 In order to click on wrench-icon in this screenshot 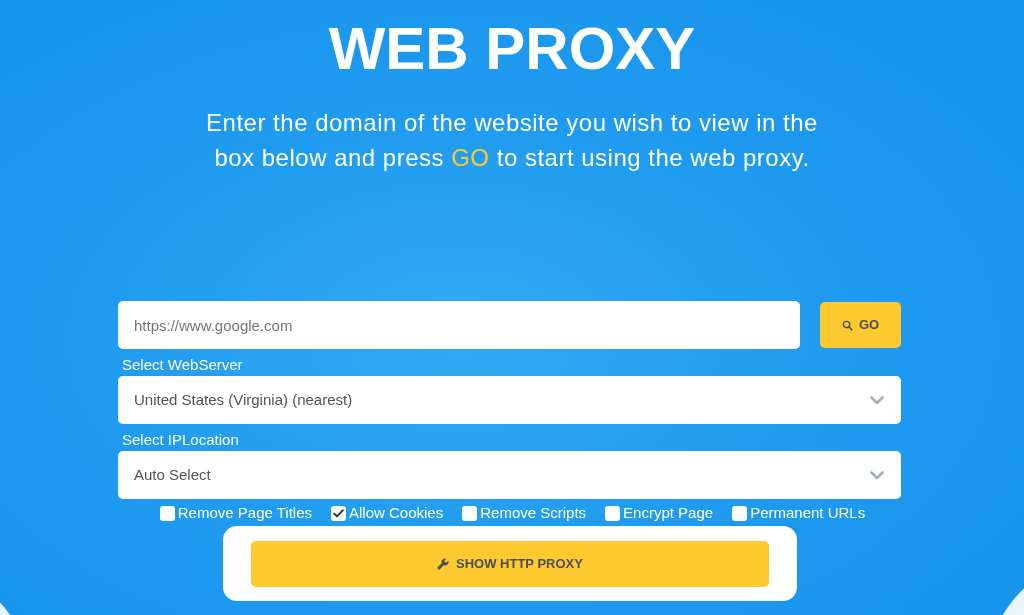, I will do `click(443, 564)`.